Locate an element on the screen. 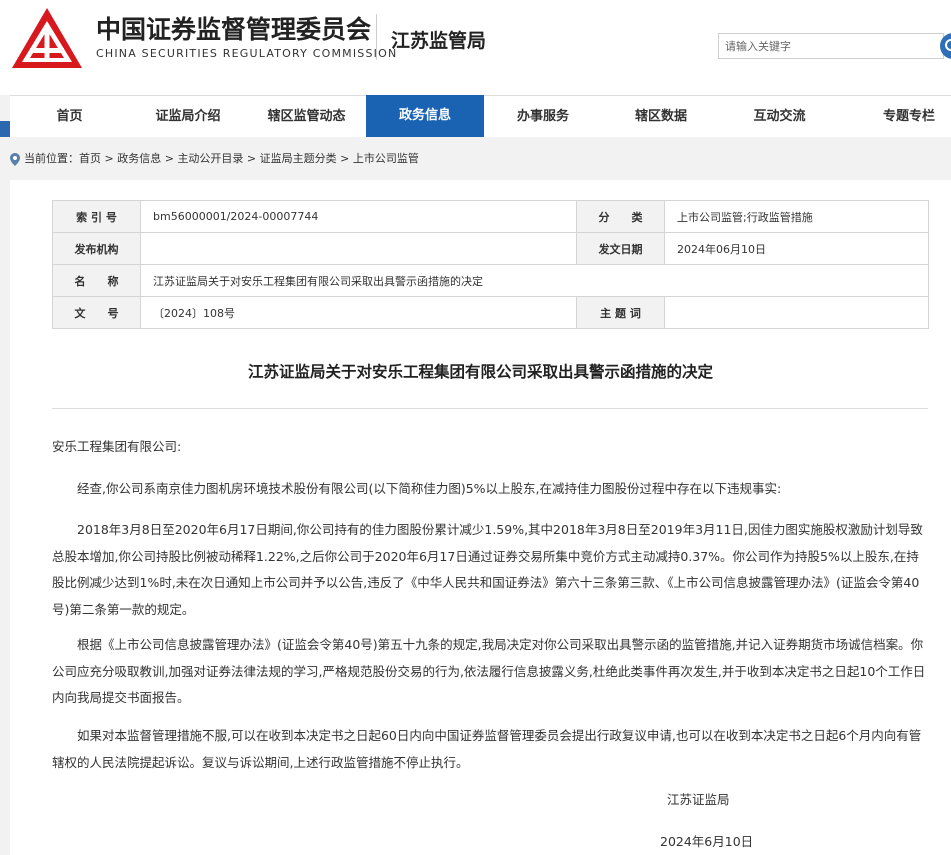 The width and height of the screenshot is (951, 855). nav-item-data: 辖区数据 is located at coordinates (661, 116).